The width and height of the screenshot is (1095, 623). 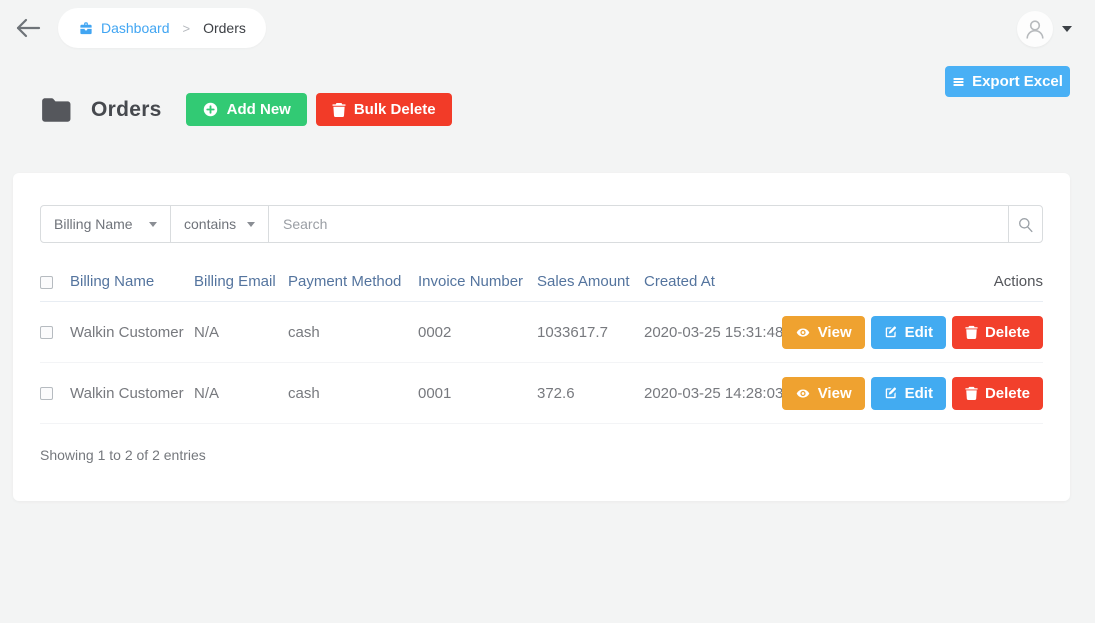 I want to click on filter-operator-value: contains, so click(x=210, y=224).